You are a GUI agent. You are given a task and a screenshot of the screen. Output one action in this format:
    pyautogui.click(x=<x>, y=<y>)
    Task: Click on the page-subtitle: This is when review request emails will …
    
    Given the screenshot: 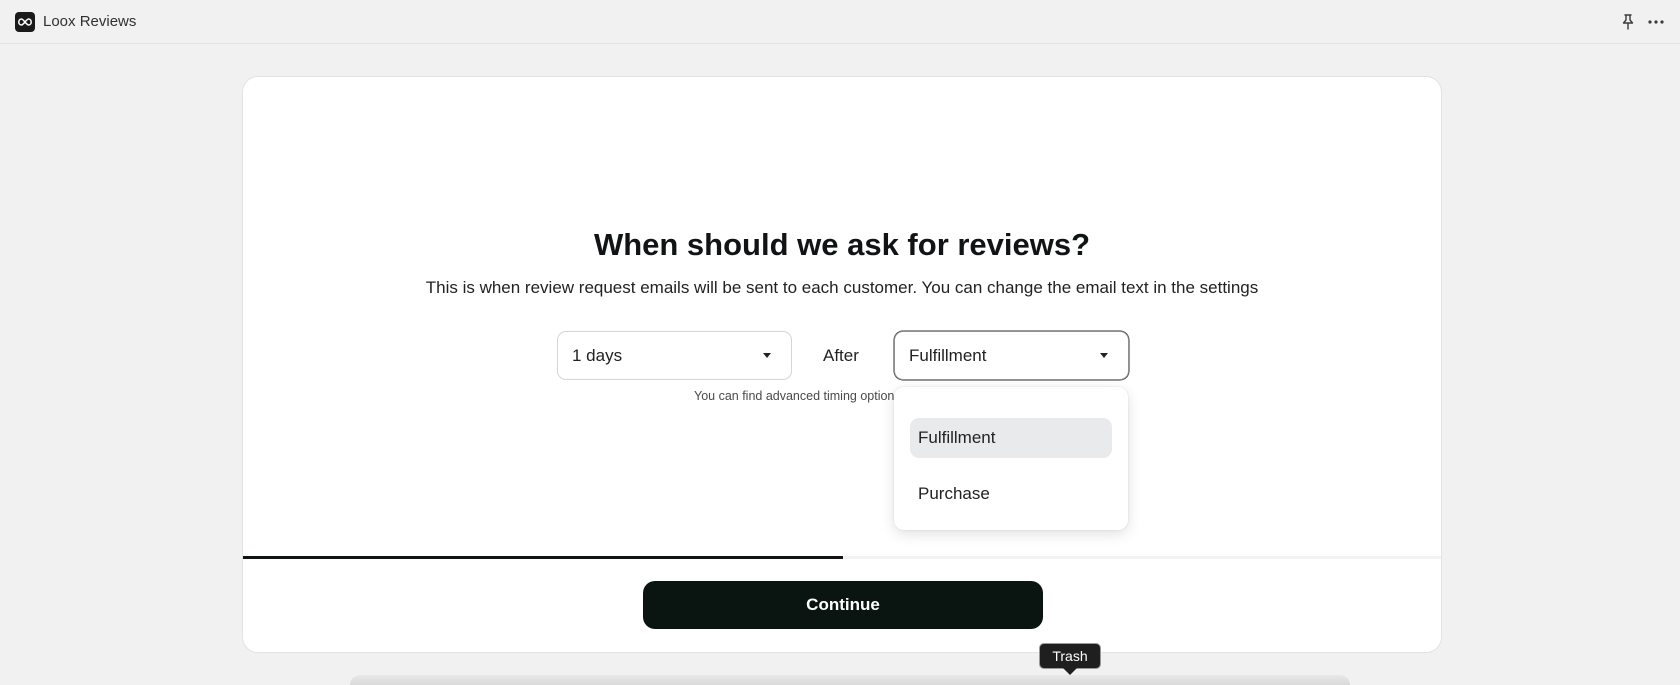 What is the action you would take?
    pyautogui.click(x=842, y=287)
    